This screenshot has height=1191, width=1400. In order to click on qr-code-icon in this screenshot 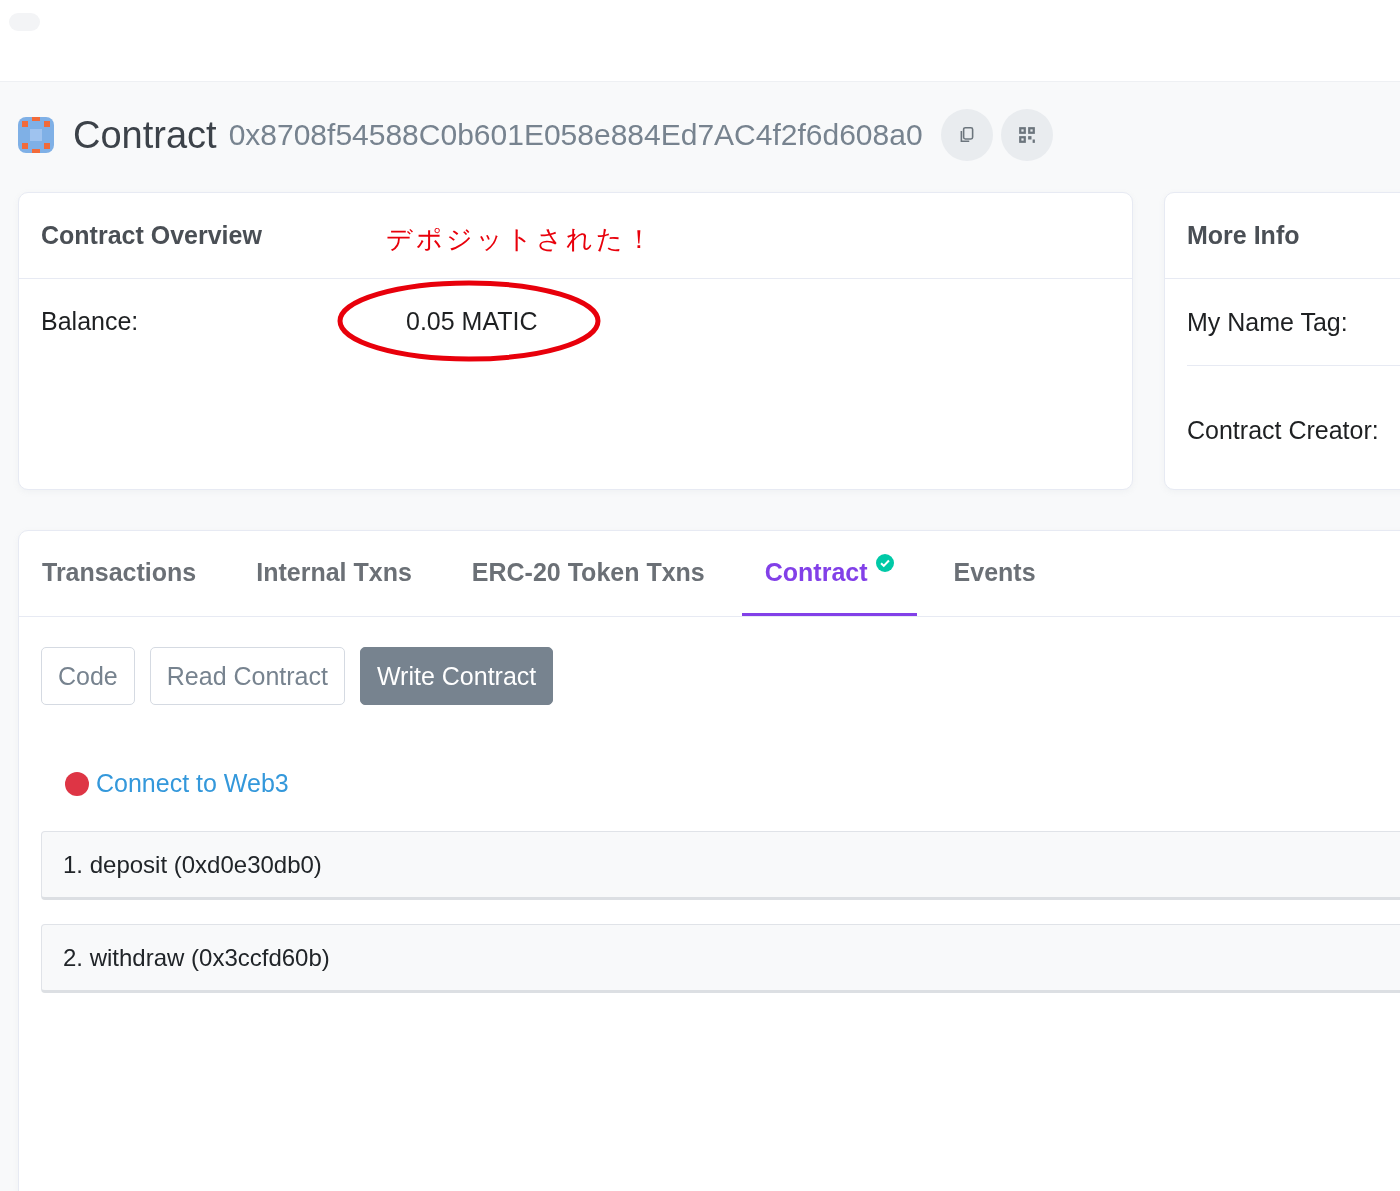, I will do `click(1026, 135)`.